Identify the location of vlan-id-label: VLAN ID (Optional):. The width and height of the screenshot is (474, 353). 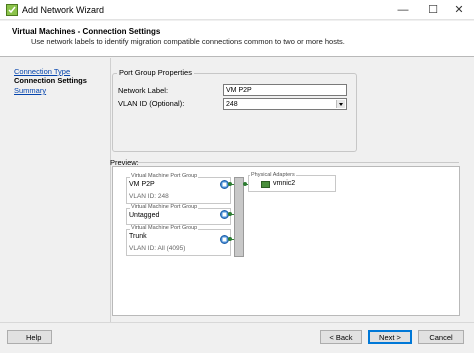
(151, 103).